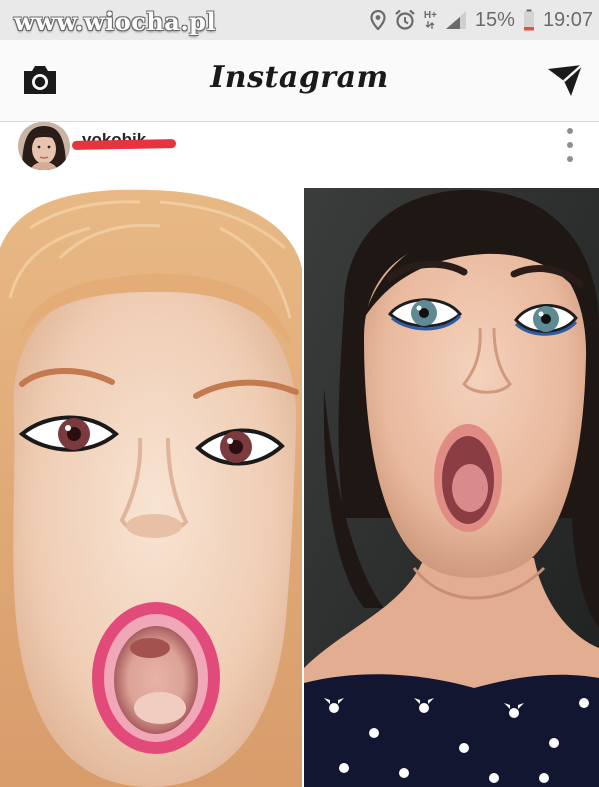  What do you see at coordinates (115, 21) in the screenshot?
I see `watermark: www.wiocha.pl` at bounding box center [115, 21].